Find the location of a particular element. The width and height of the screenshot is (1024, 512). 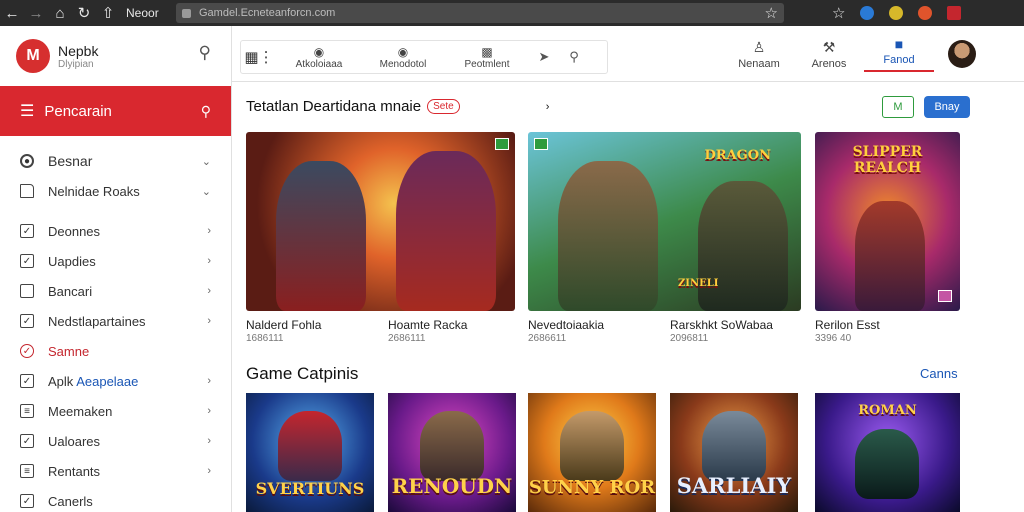

toolbar-button-label: Atkoloiaaa is located at coordinates (319, 64).